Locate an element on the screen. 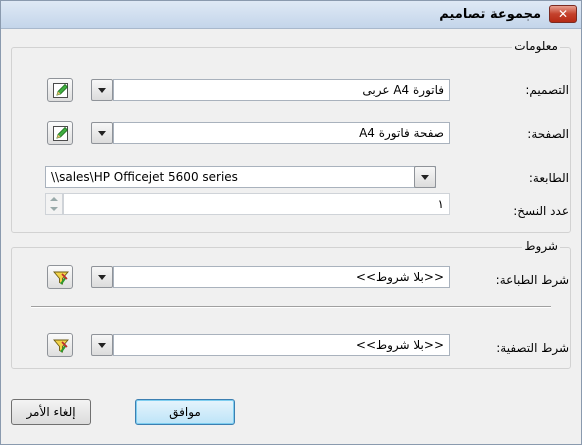  print-condition-label: شرط الطباعة: is located at coordinates (532, 280).